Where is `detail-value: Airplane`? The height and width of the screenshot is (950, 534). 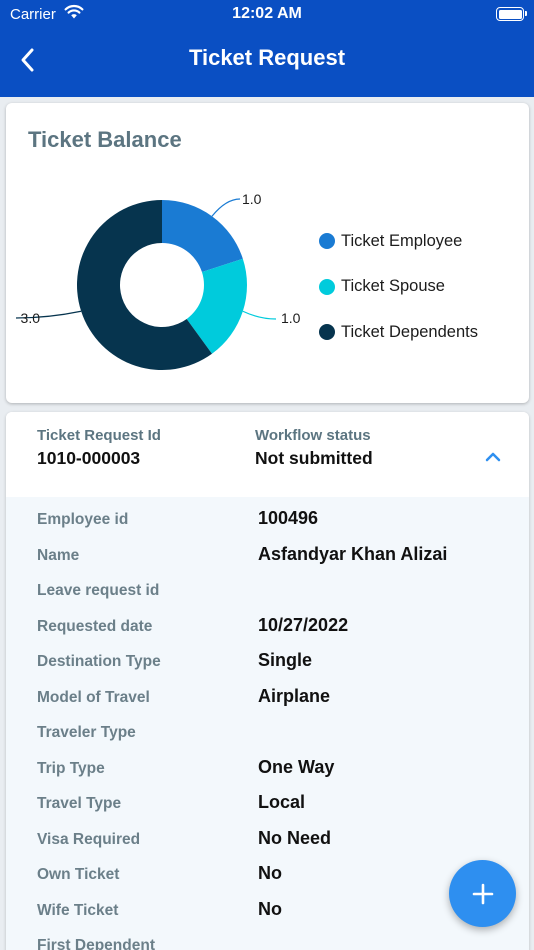 detail-value: Airplane is located at coordinates (294, 695).